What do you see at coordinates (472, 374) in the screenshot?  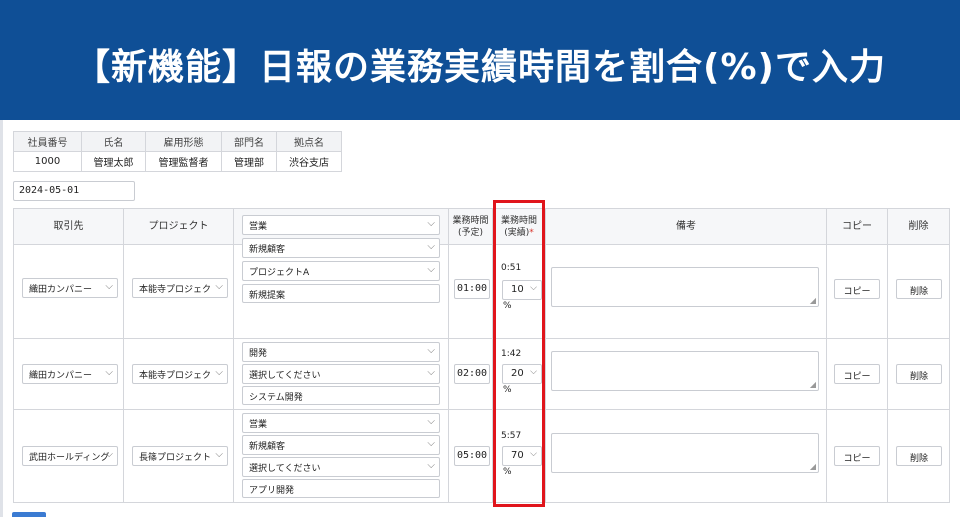 I see `planned-time-value: 02:00` at bounding box center [472, 374].